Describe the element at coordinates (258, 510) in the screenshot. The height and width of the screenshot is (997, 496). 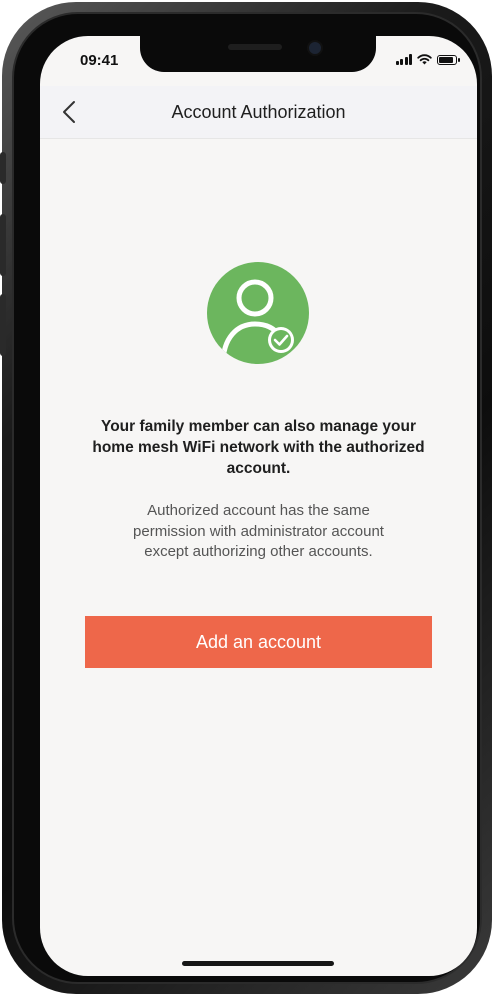
I see `secondary-line: Authorized account has the same` at that location.